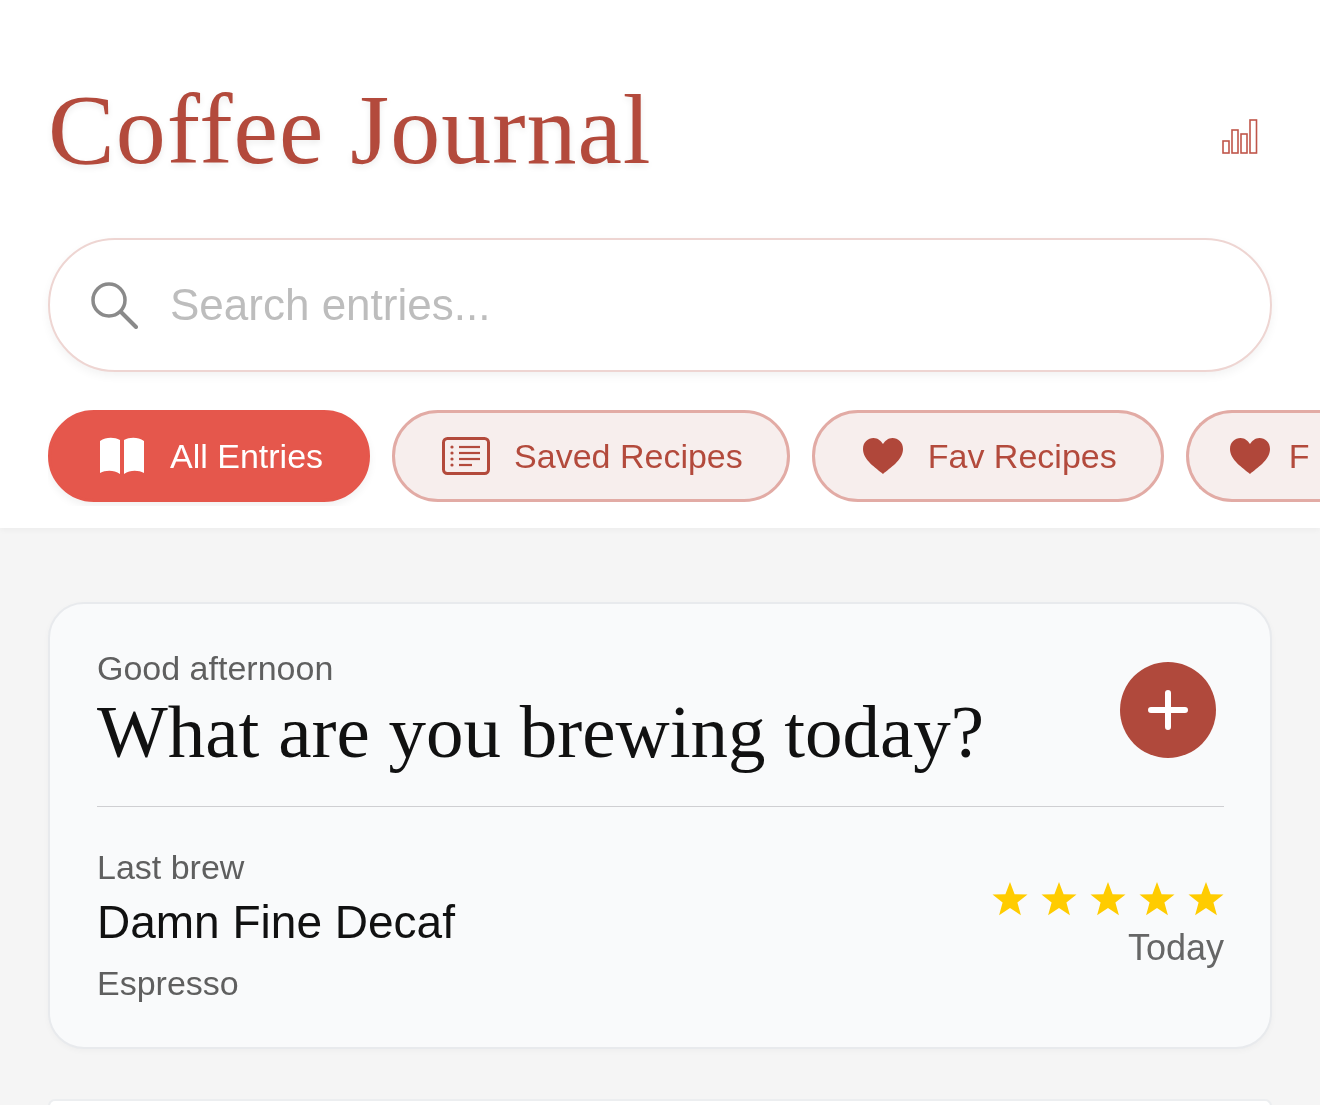  Describe the element at coordinates (1168, 709) in the screenshot. I see `plus-icon` at that location.